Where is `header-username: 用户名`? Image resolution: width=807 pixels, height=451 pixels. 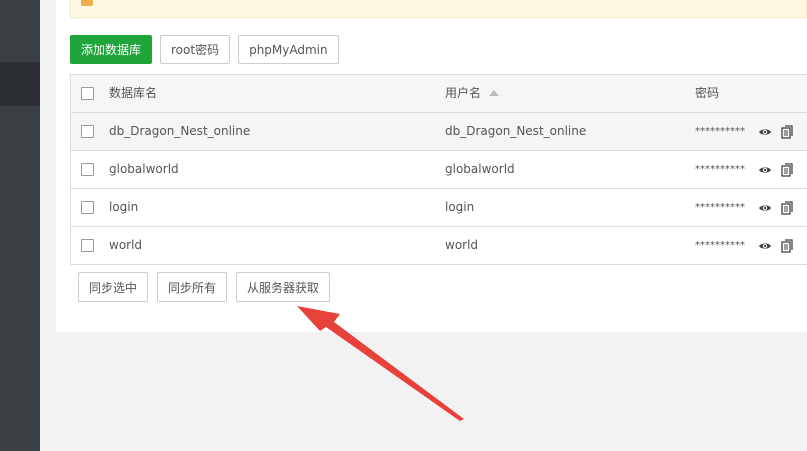 header-username: 用户名 is located at coordinates (472, 93).